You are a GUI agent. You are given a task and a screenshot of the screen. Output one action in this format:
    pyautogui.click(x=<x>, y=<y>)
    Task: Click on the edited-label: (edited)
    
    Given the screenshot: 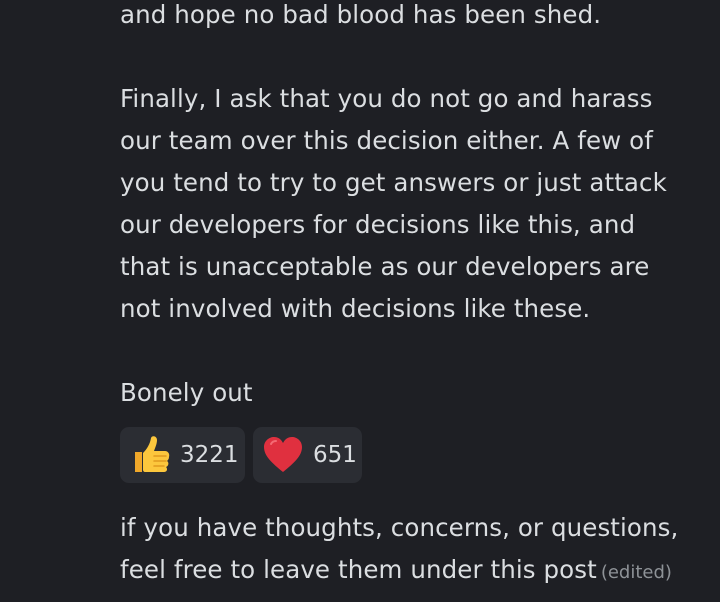 What is the action you would take?
    pyautogui.click(x=636, y=572)
    